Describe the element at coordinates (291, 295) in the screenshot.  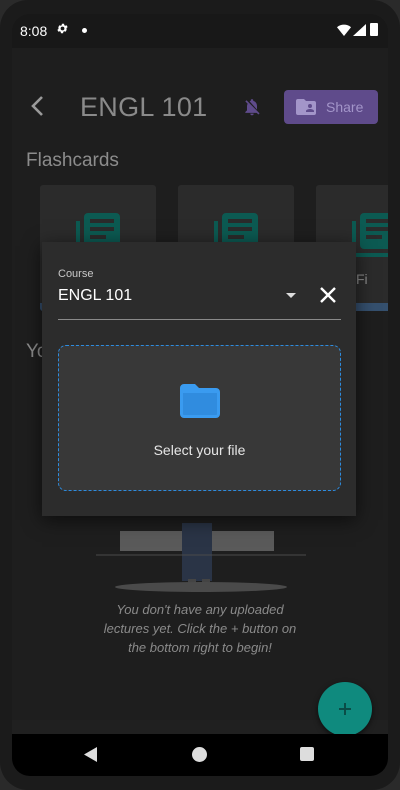
I see `dropdown-caret-icon` at that location.